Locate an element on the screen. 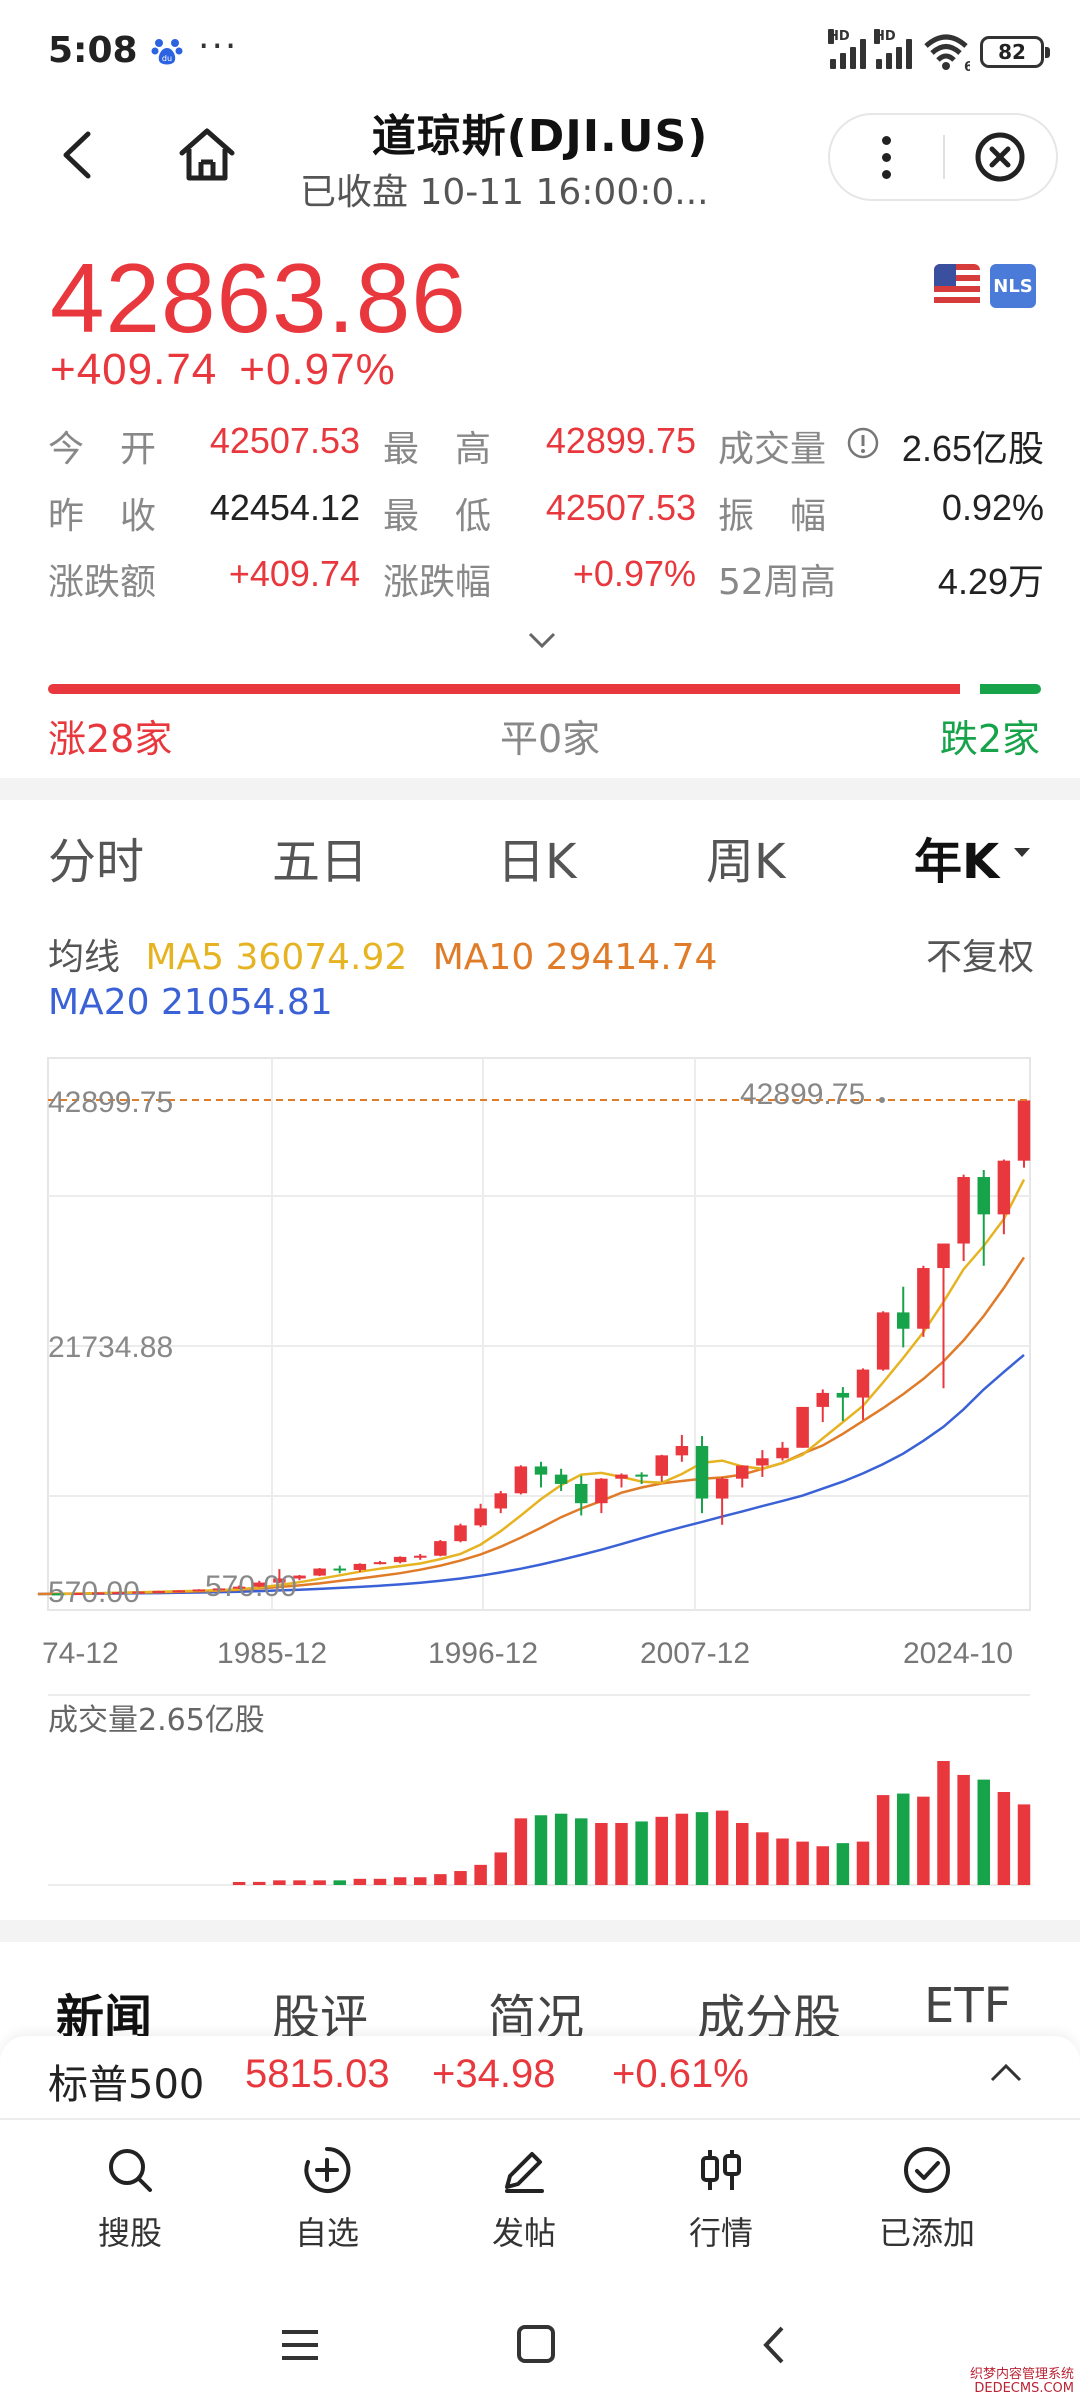 The height and width of the screenshot is (2400, 1080). decline-count: 跌2家 is located at coordinates (990, 735).